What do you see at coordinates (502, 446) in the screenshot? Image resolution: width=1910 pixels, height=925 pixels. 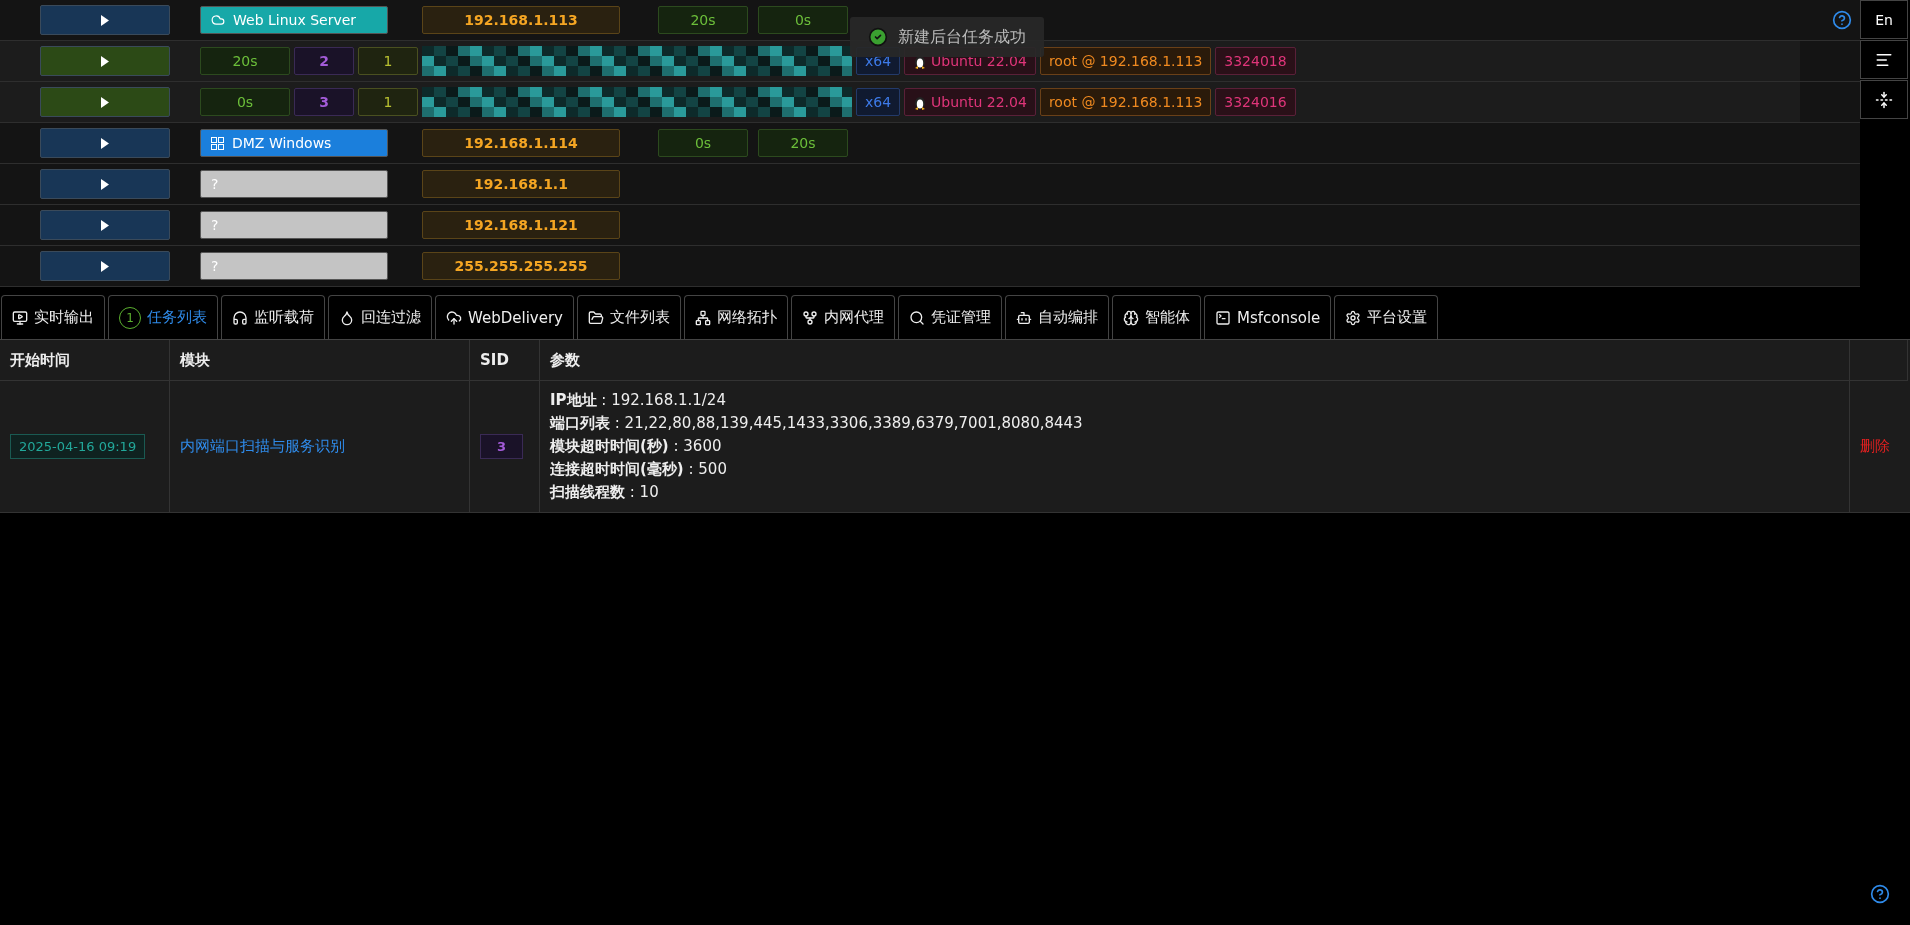 I see `sid-tag: 3` at bounding box center [502, 446].